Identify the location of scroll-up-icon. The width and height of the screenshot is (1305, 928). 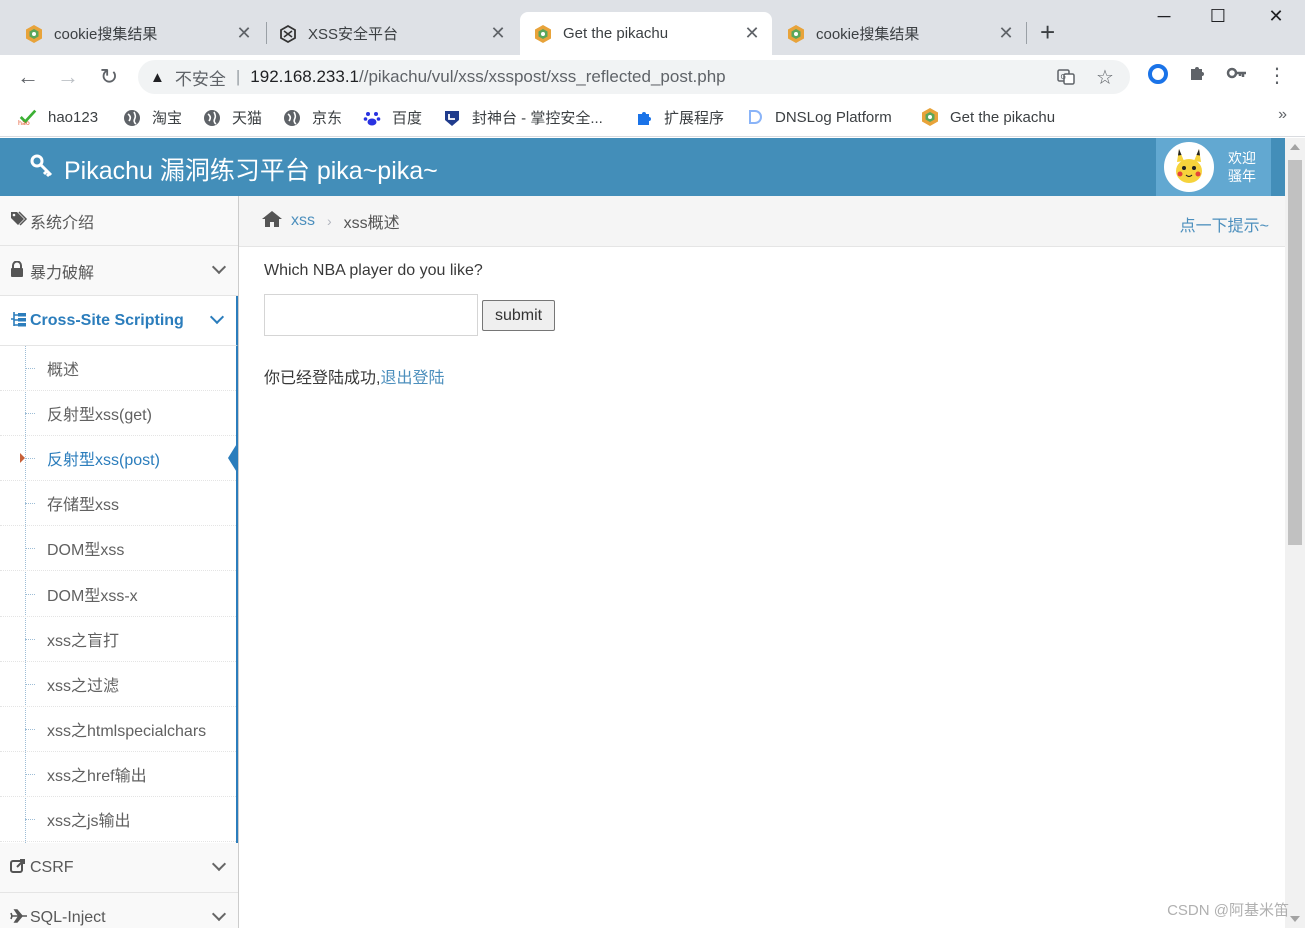
(1295, 147).